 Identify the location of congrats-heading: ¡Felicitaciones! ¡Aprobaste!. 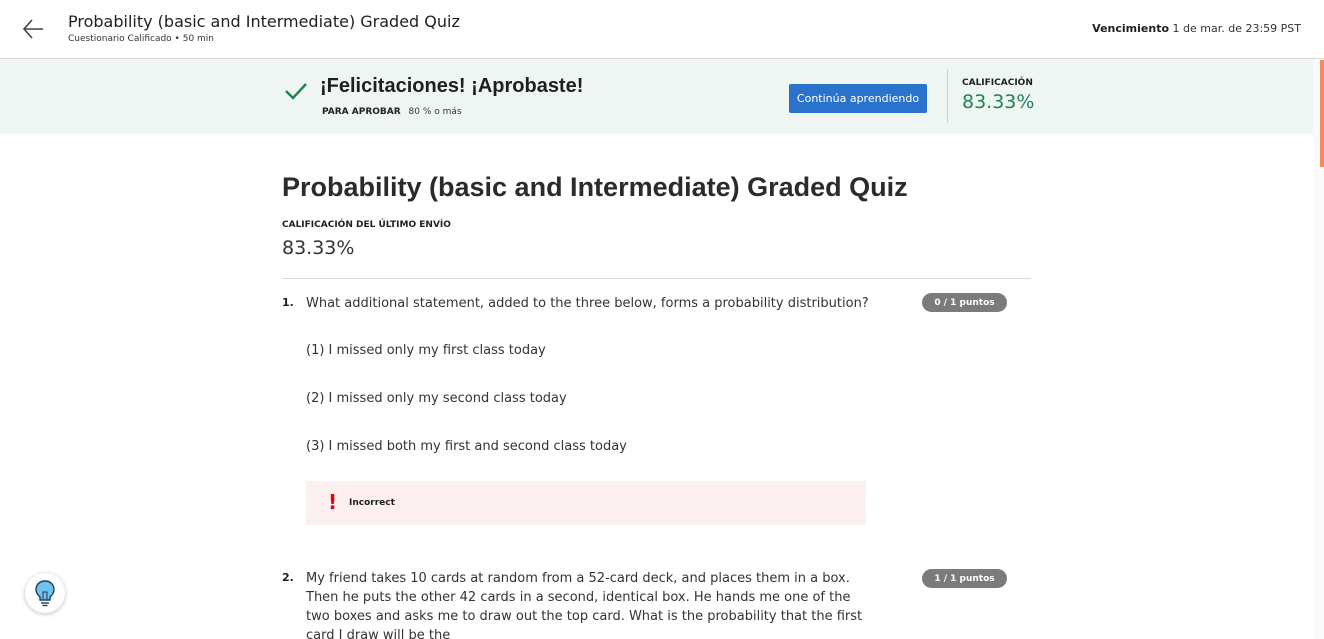
(452, 86).